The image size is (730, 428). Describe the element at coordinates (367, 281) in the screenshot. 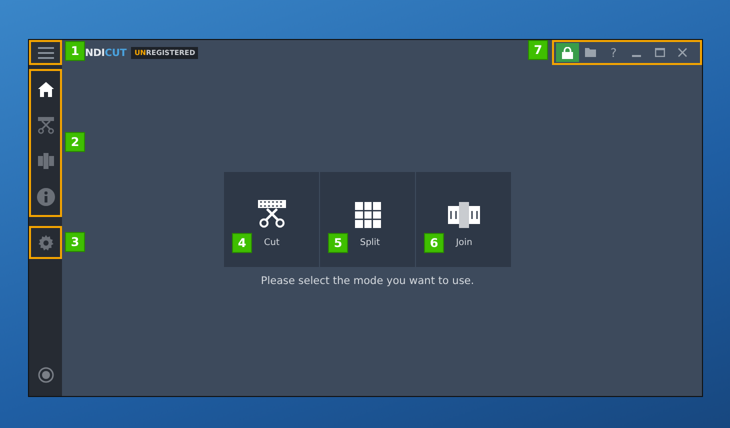

I see `prompt-text: Please select the mode you want to use.` at that location.